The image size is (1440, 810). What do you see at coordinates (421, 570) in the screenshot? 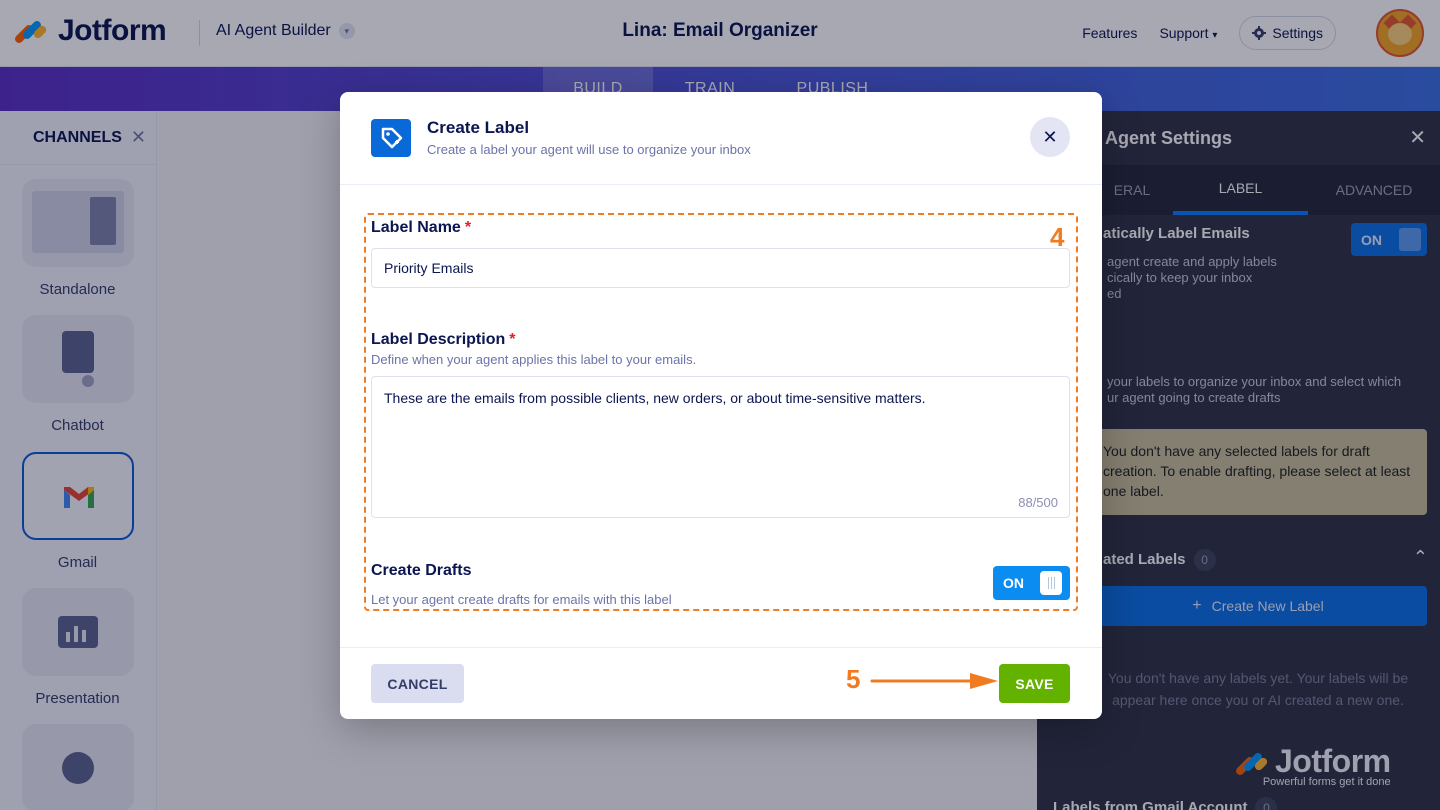
I see `create-drafts-label: Create Drafts` at bounding box center [421, 570].